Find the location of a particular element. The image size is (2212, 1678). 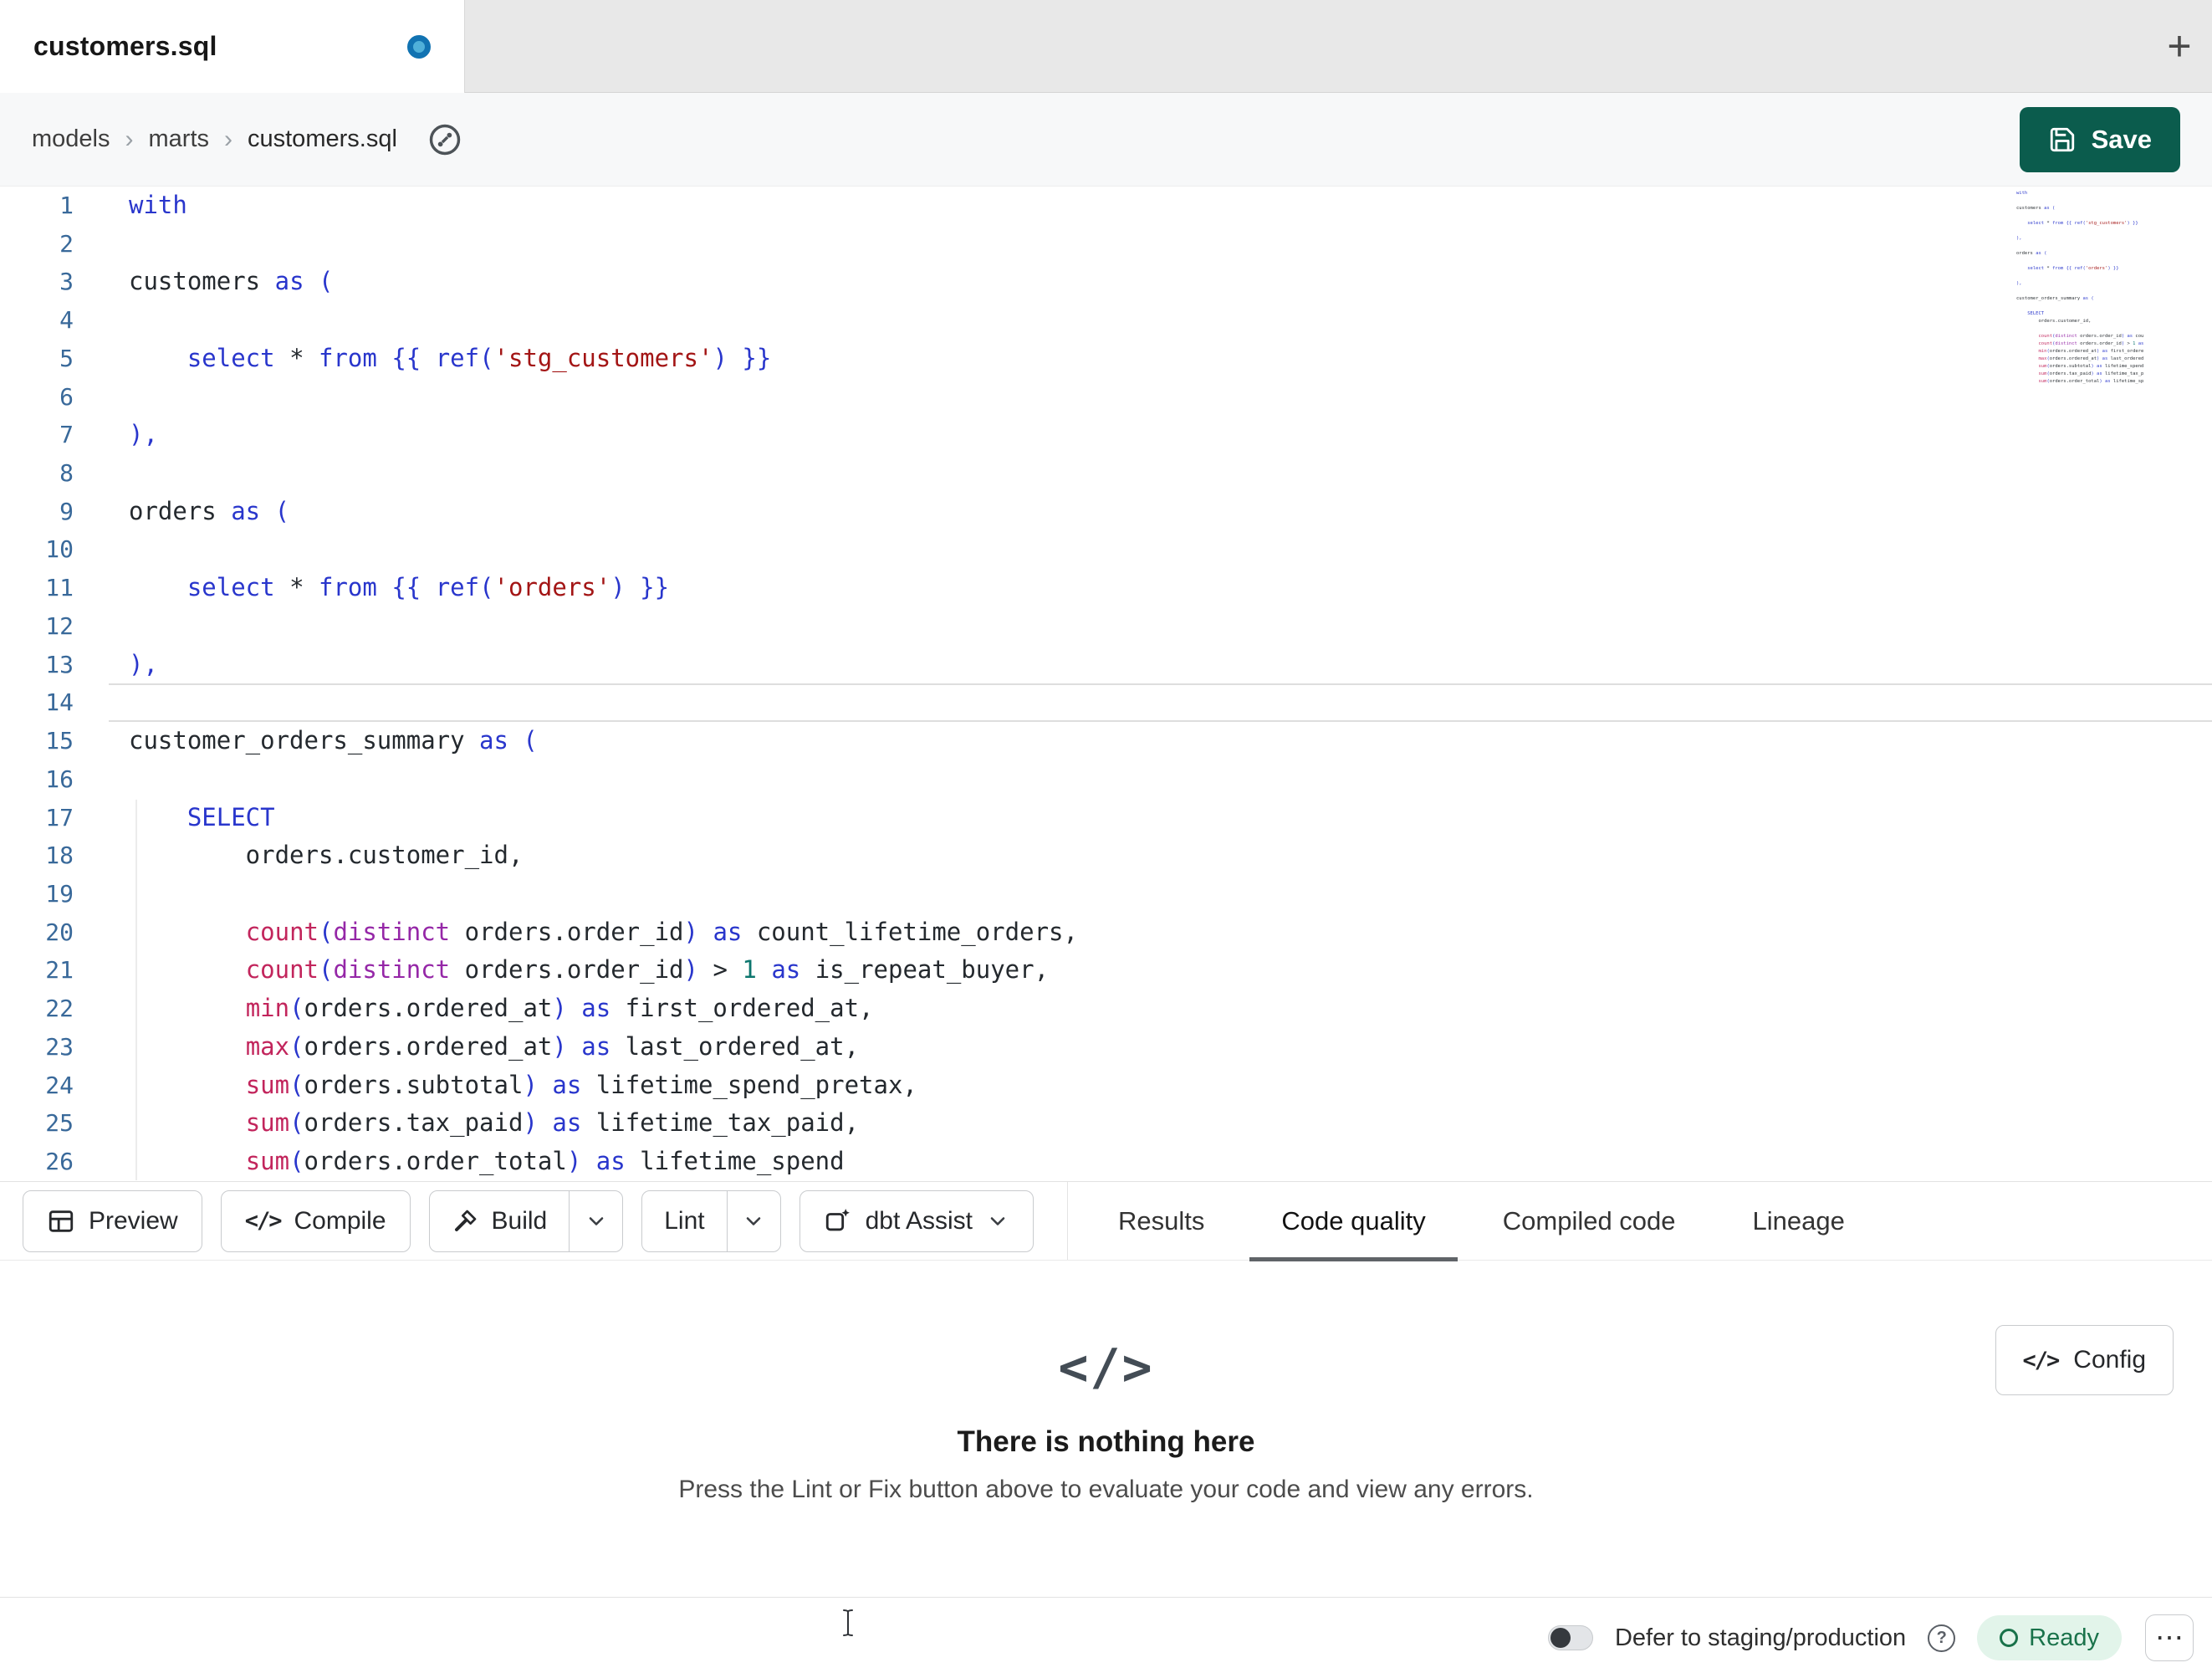

code-line: 14 is located at coordinates (1106, 702).